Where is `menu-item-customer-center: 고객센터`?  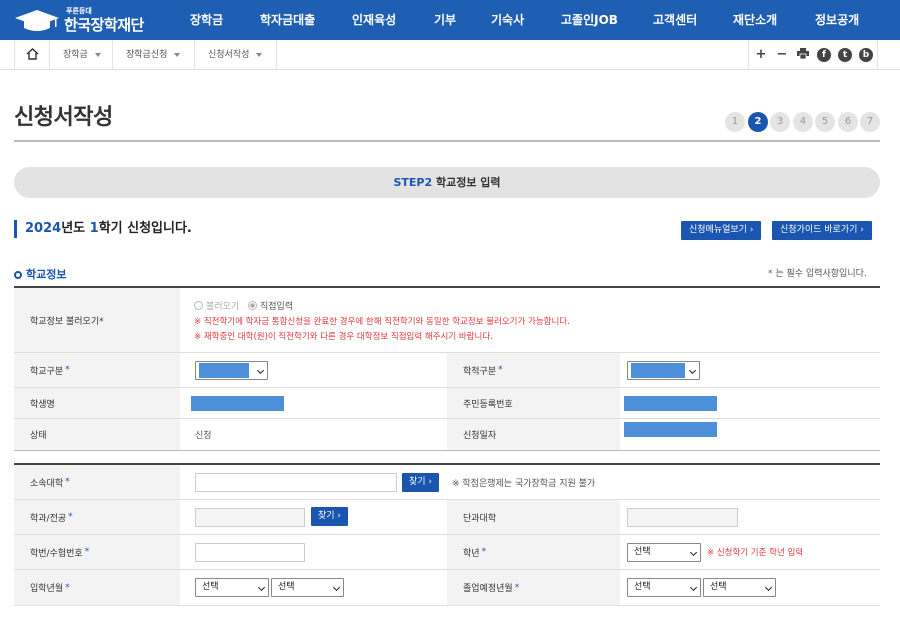 menu-item-customer-center: 고객센터 is located at coordinates (675, 20).